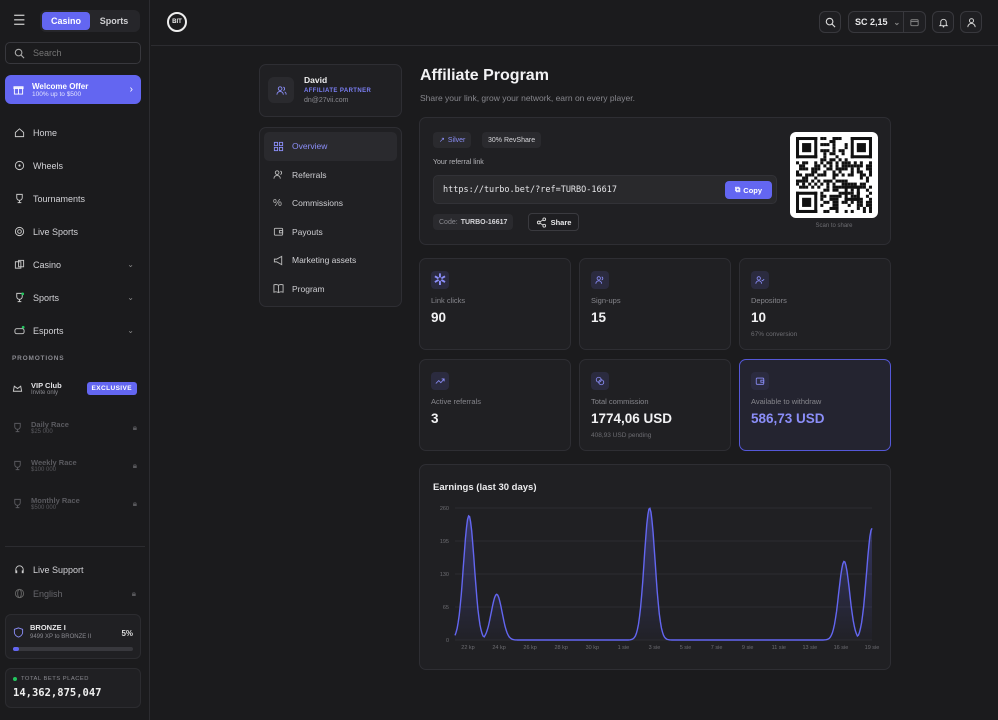 Image resolution: width=998 pixels, height=720 pixels. What do you see at coordinates (19, 264) in the screenshot?
I see `casino-icon` at bounding box center [19, 264].